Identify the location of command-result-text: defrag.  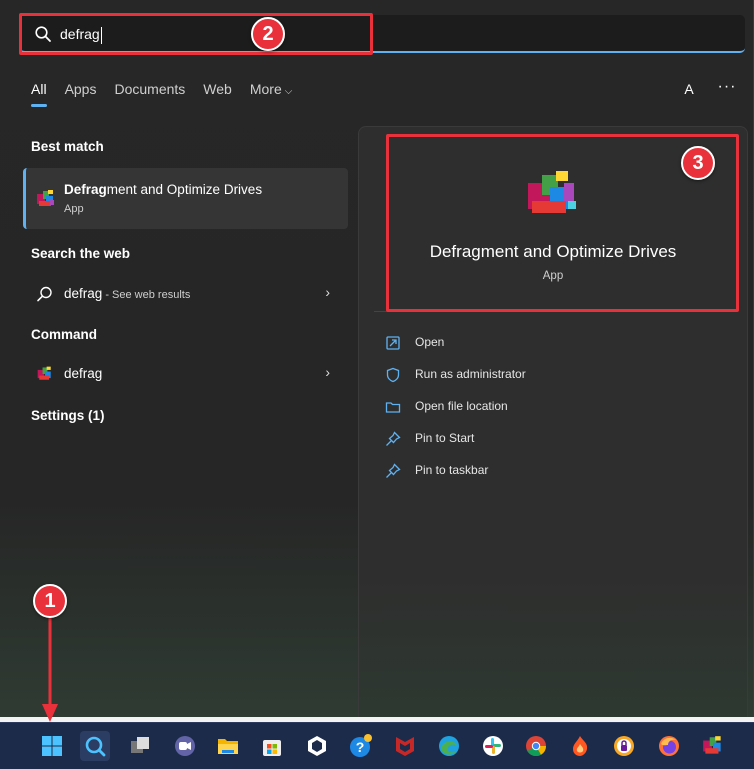
(83, 373).